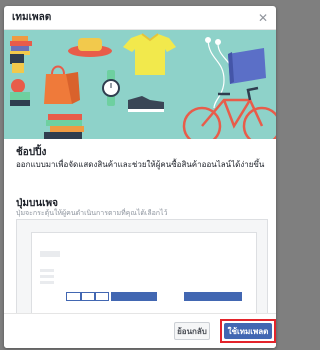  Describe the element at coordinates (50, 254) in the screenshot. I see `preview-placeholder-block` at that location.